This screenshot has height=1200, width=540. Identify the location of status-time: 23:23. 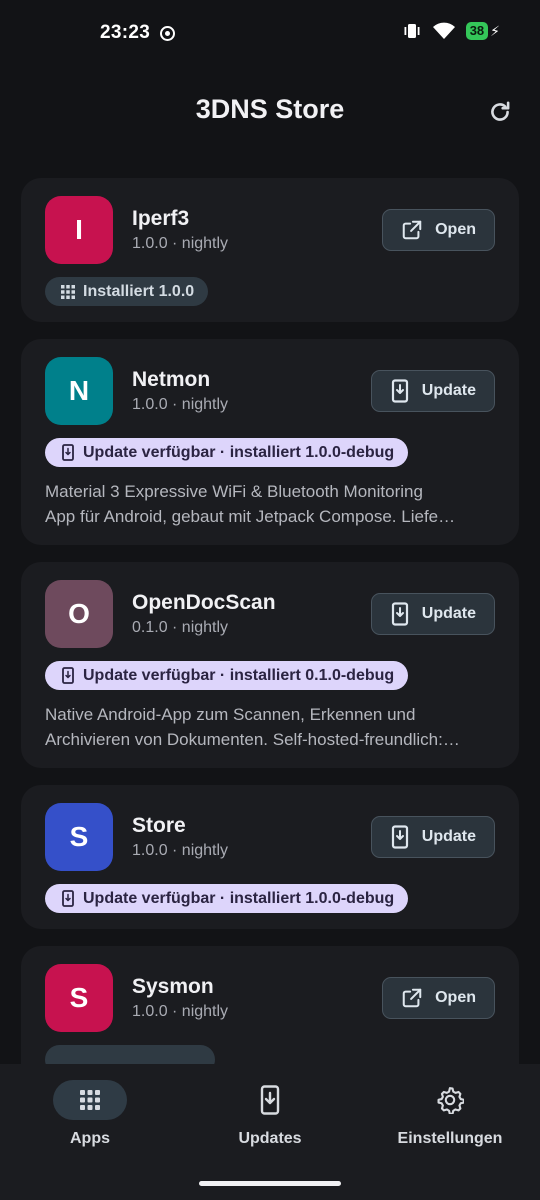
(125, 32).